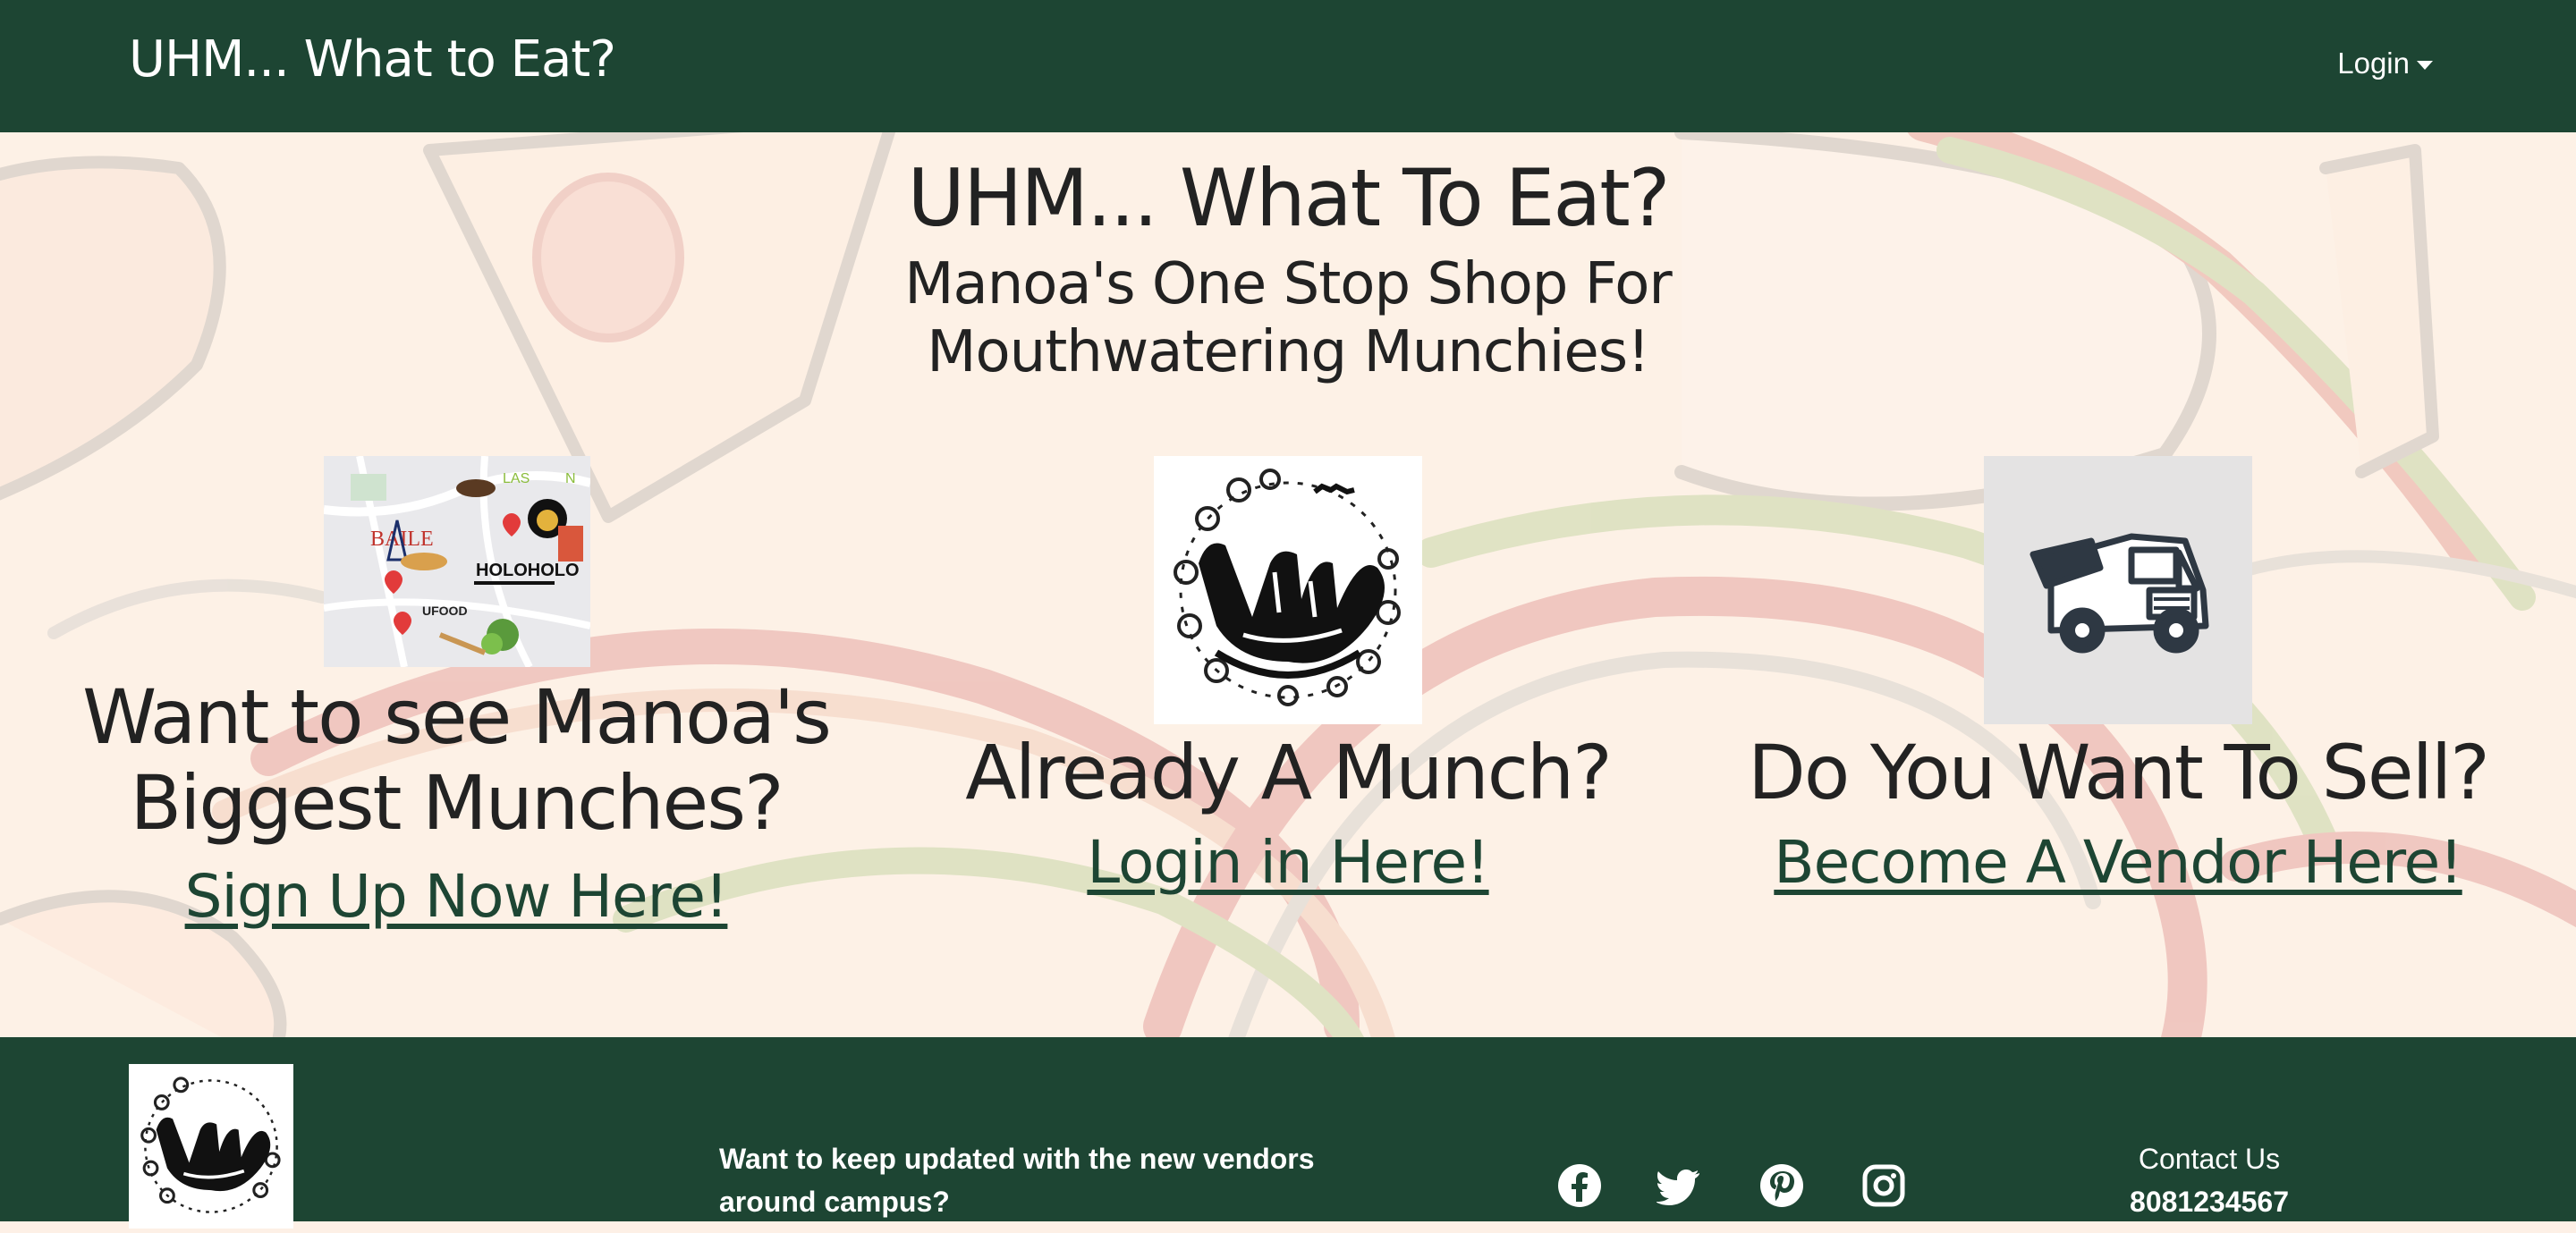 This screenshot has width=2576, height=1233. Describe the element at coordinates (457, 896) in the screenshot. I see `signup-link: Sign Up Now Here!` at that location.